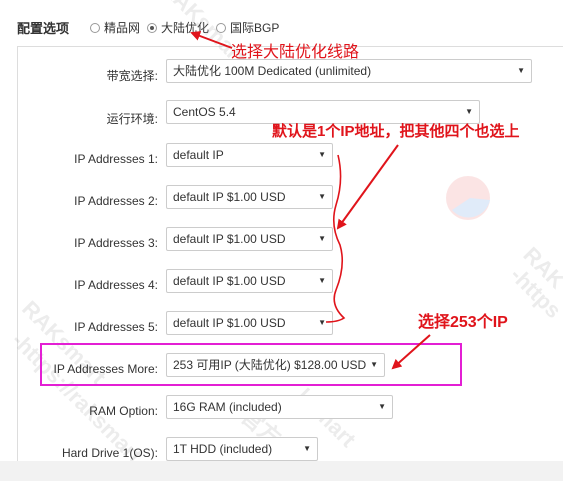 Image resolution: width=563 pixels, height=481 pixels. I want to click on annotation-choose-253: 选择253个IP, so click(463, 322).